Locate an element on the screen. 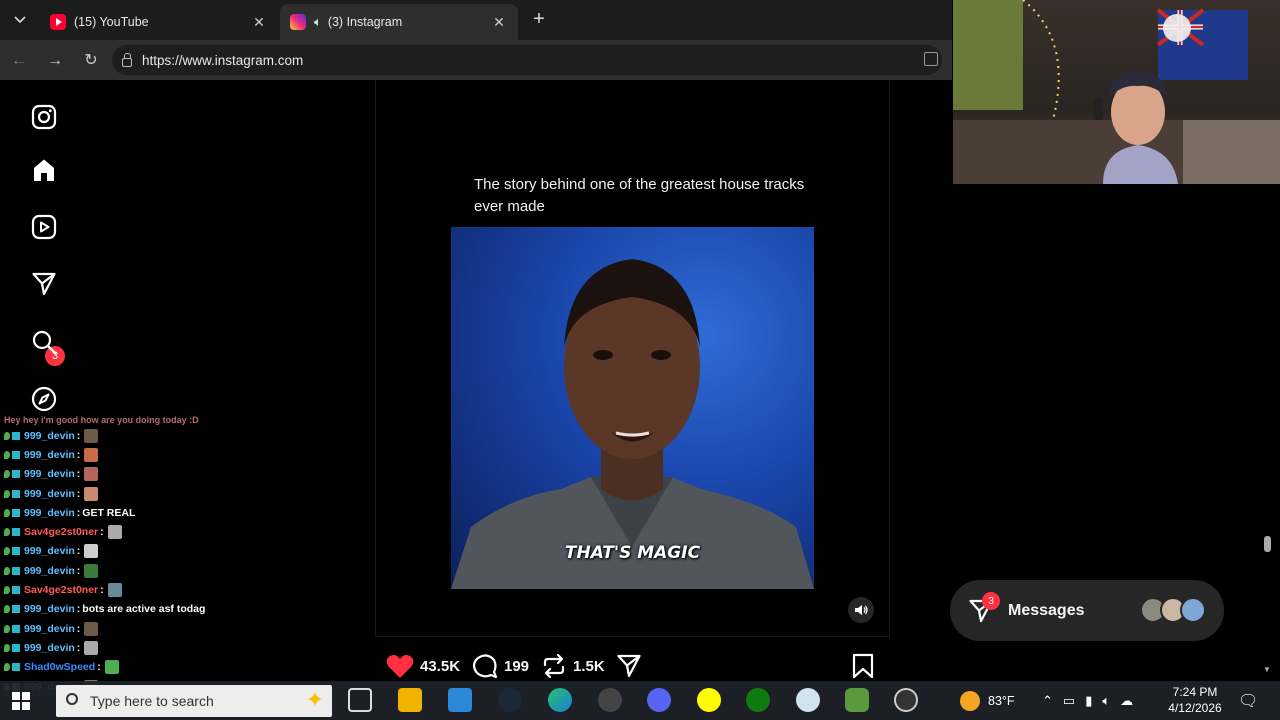 The height and width of the screenshot is (720, 1280). back-arrow-icon: ← is located at coordinates (19, 61).